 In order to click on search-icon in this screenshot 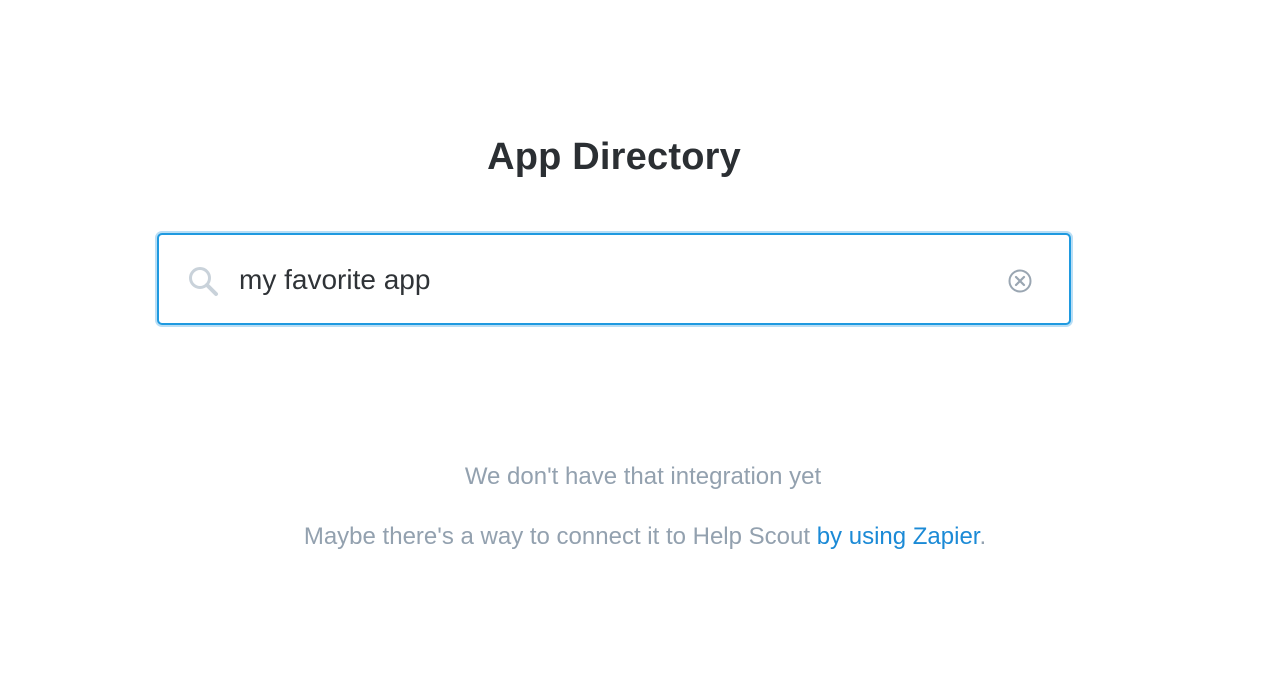, I will do `click(204, 282)`.